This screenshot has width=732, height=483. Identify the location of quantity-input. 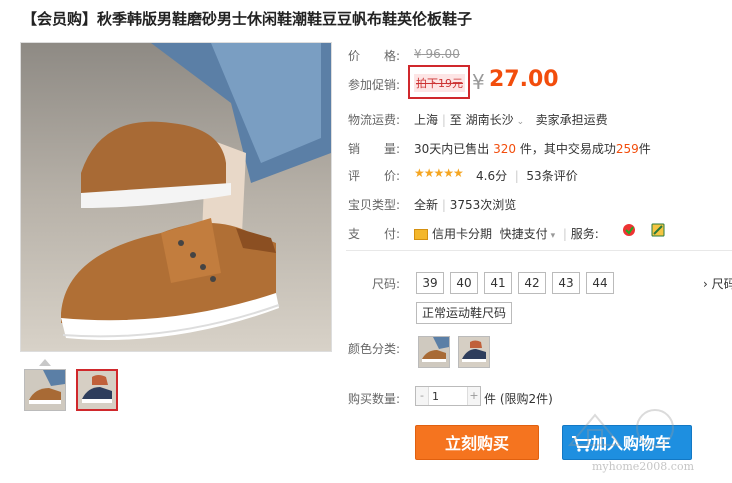
(450, 396).